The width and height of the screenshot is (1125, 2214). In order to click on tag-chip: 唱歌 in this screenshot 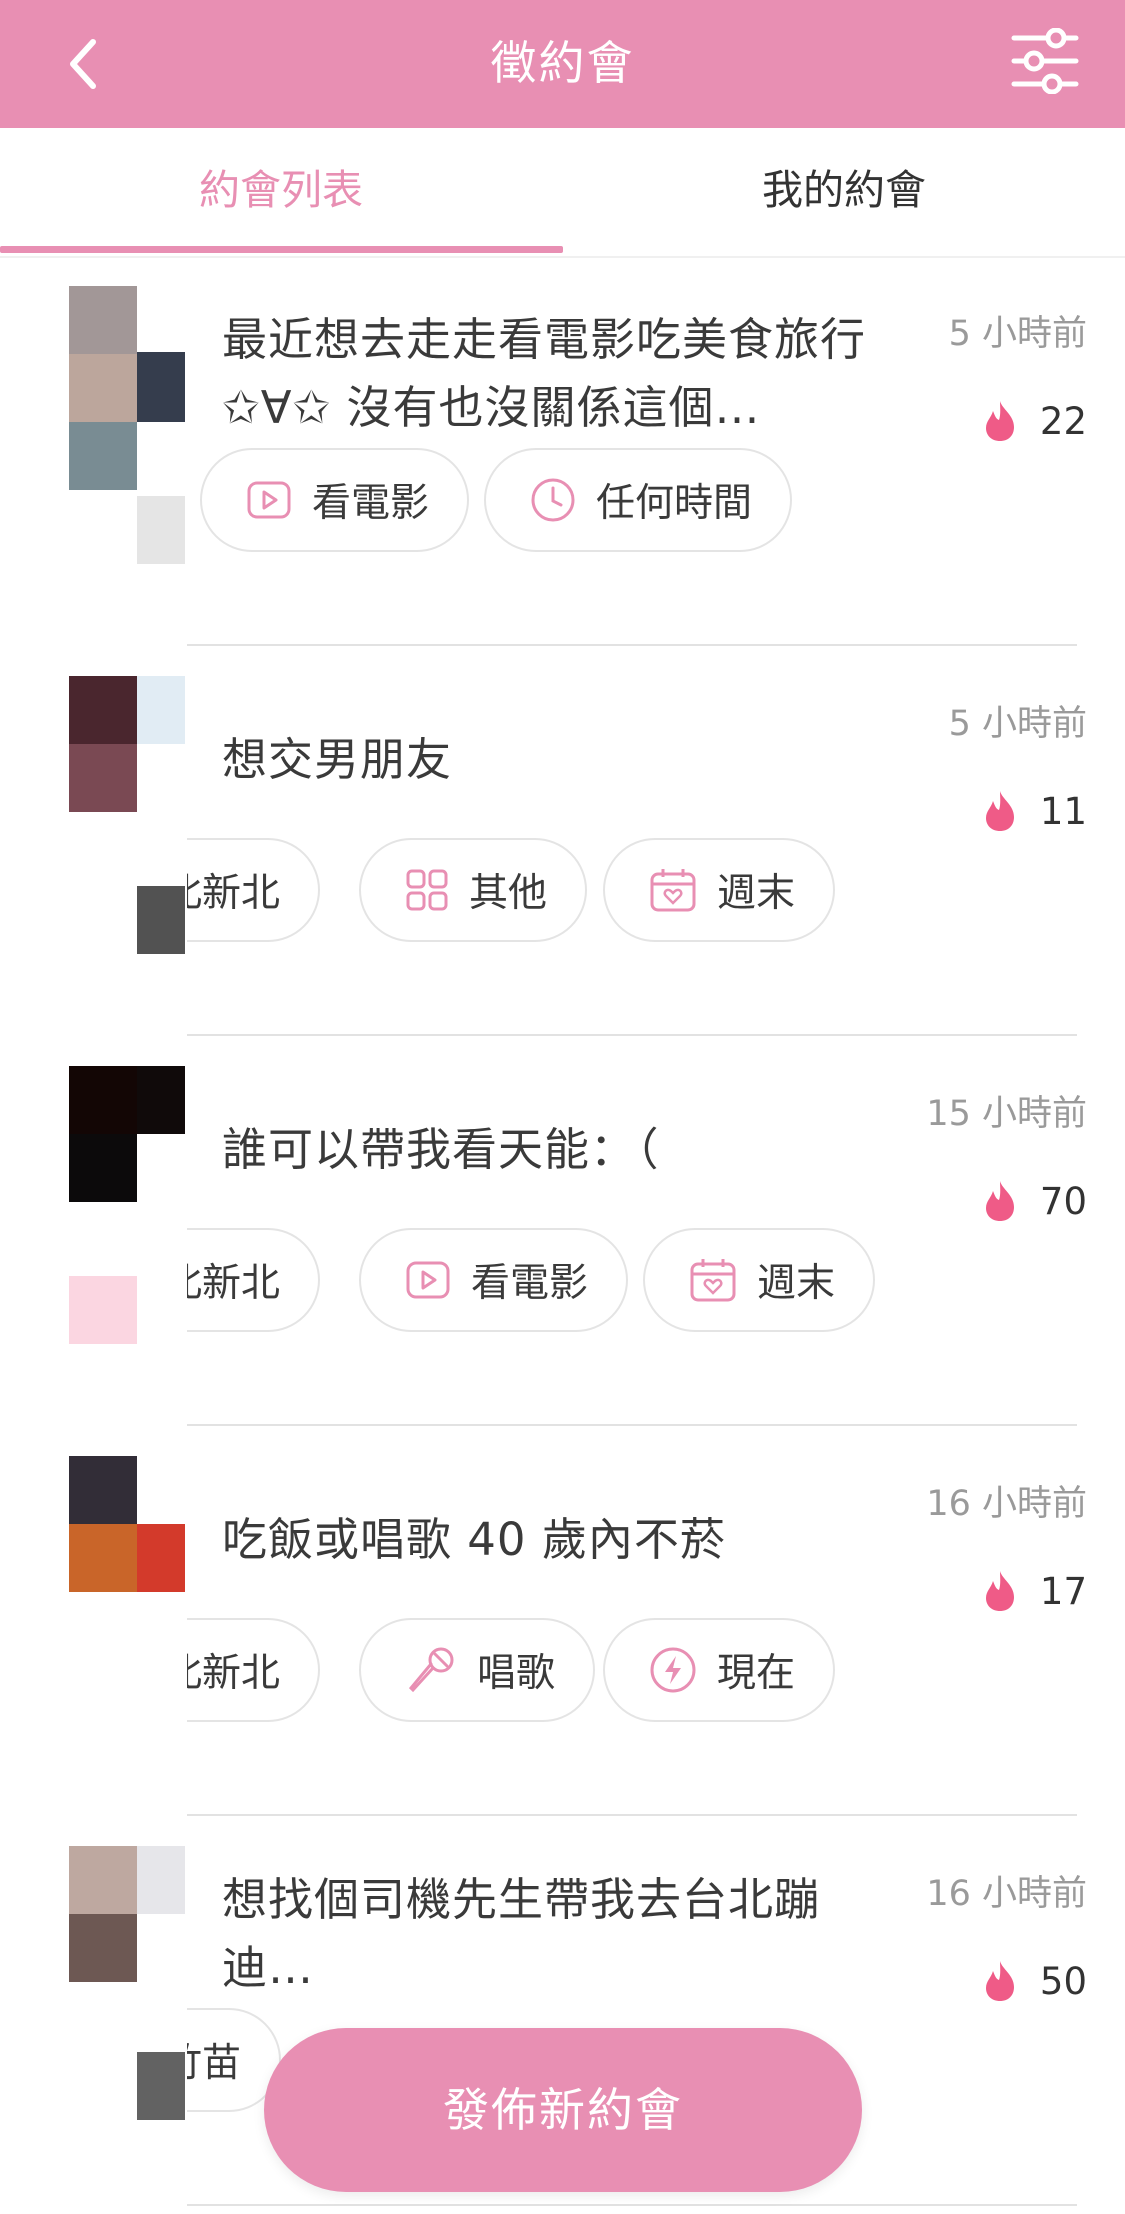, I will do `click(477, 1670)`.